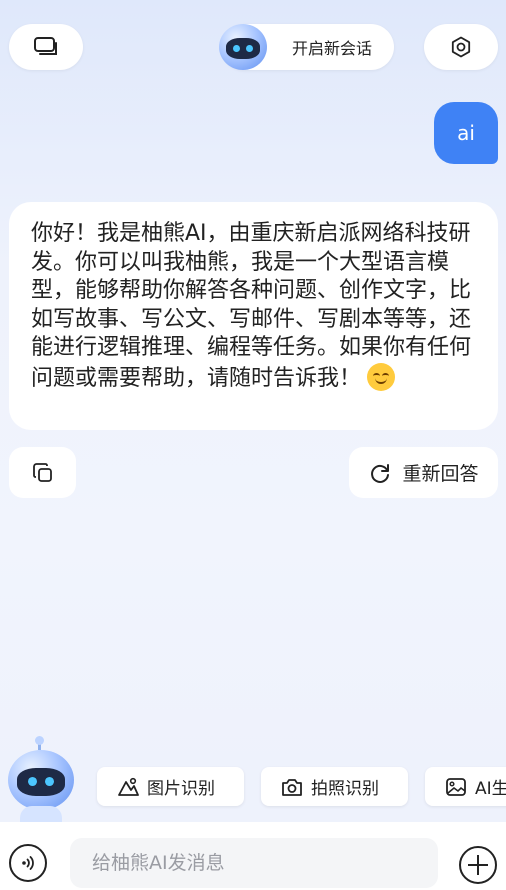  I want to click on chat-history-button, so click(46, 47).